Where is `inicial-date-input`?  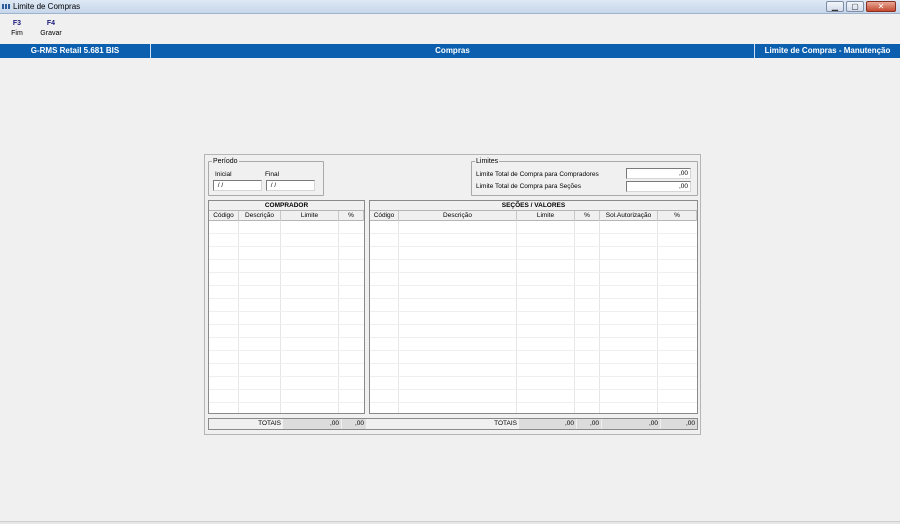 inicial-date-input is located at coordinates (237, 185).